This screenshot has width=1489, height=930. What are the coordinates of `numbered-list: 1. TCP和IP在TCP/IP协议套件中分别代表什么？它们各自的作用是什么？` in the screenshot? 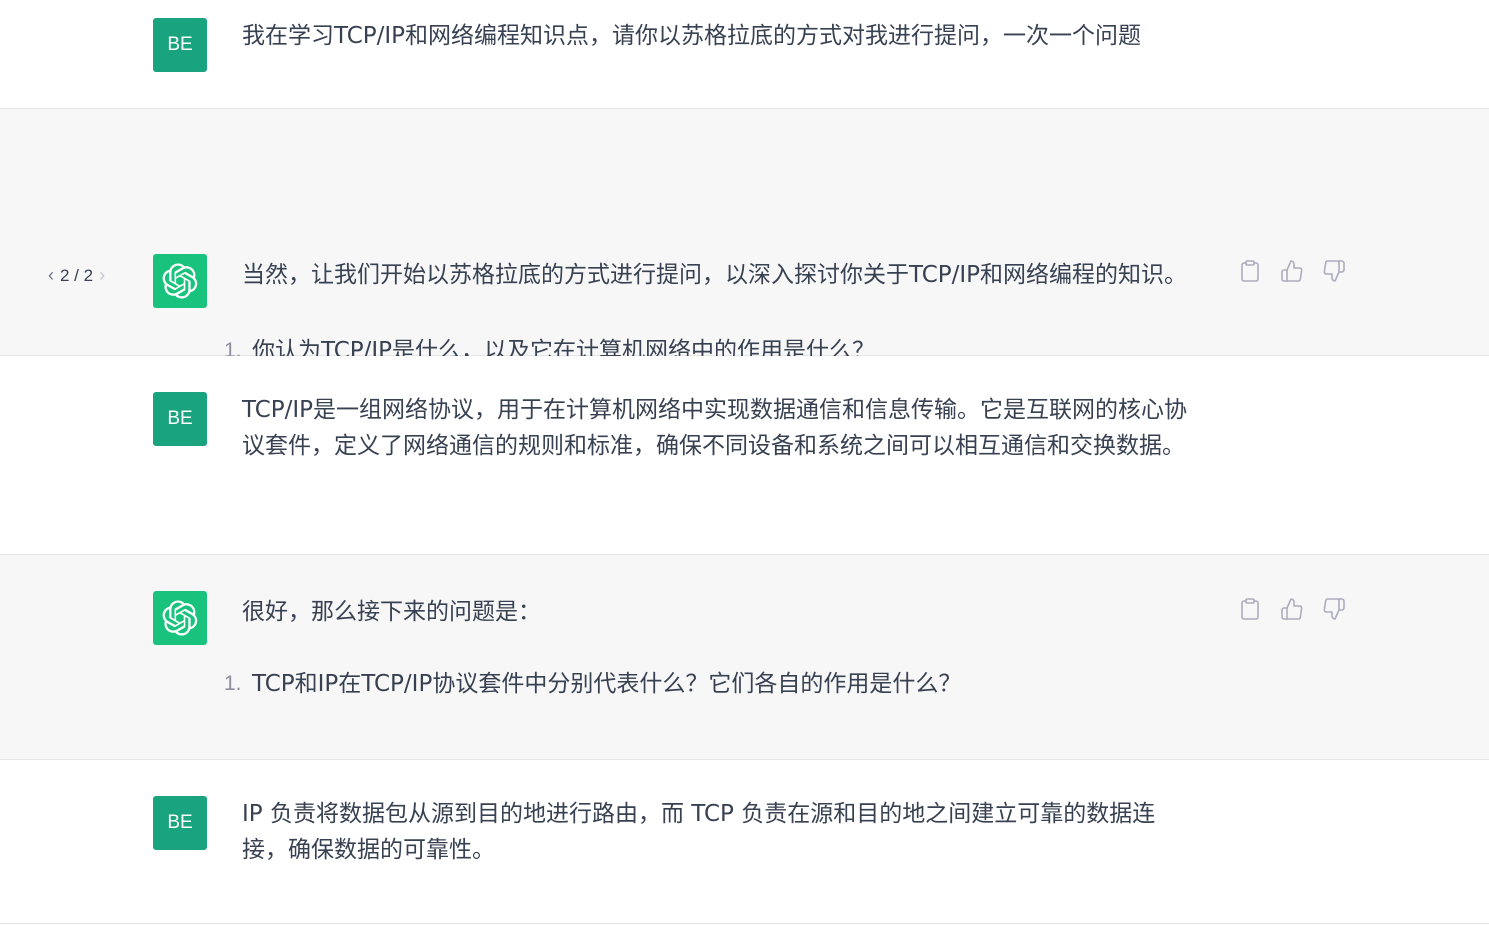 It's located at (715, 684).